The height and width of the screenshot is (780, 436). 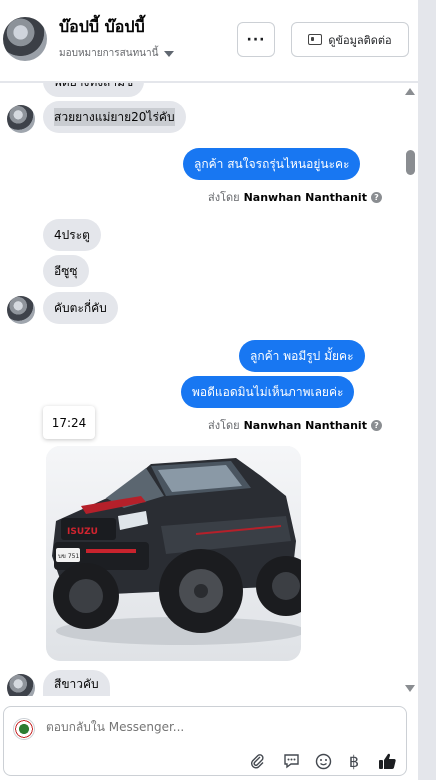 What do you see at coordinates (410, 91) in the screenshot?
I see `scroll-up-arrow-icon` at bounding box center [410, 91].